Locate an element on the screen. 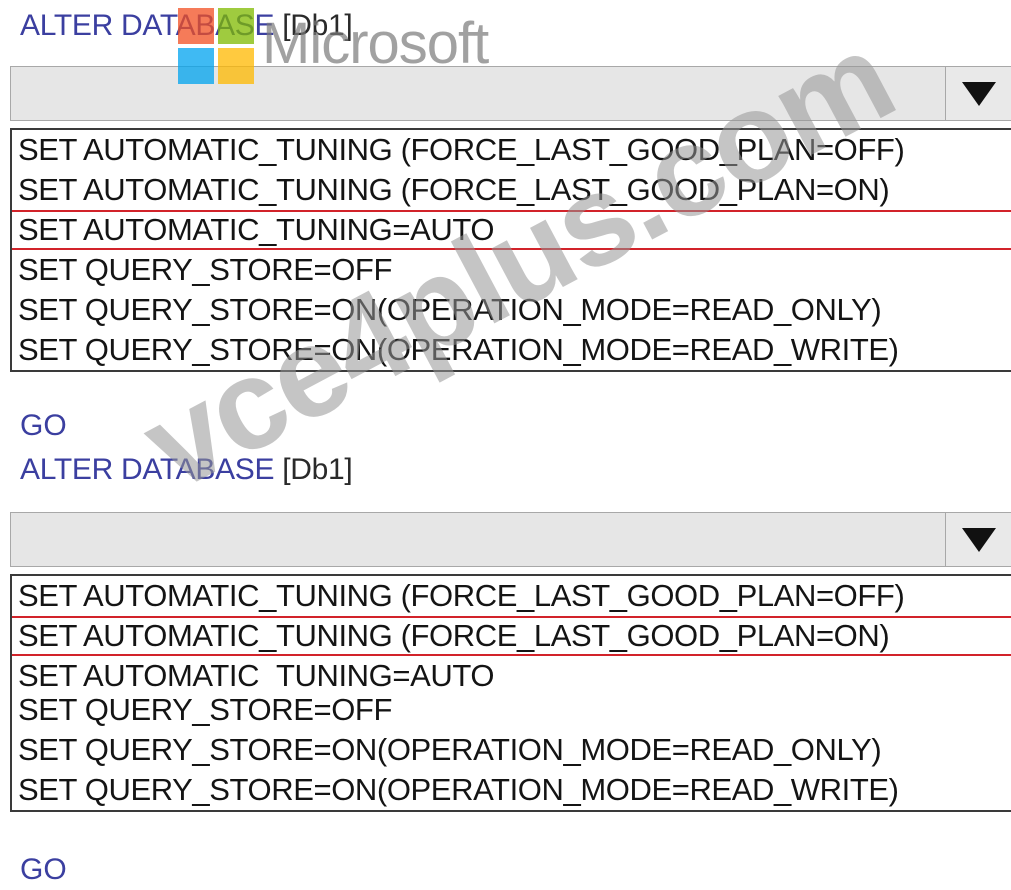 This screenshot has height=890, width=1011. microsoft-watermark-text: Microsoft is located at coordinates (375, 43).